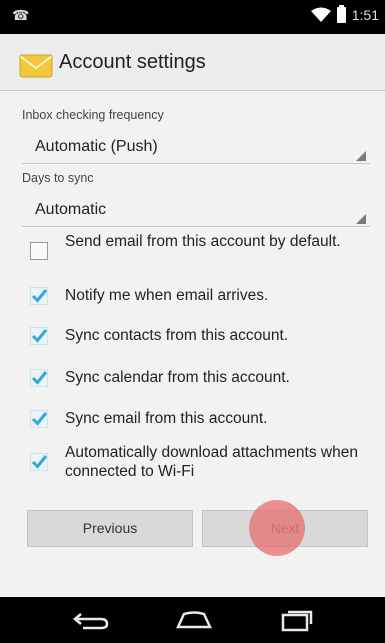 The image size is (385, 643). Describe the element at coordinates (71, 209) in the screenshot. I see `days-to-sync-value: Automatic` at that location.